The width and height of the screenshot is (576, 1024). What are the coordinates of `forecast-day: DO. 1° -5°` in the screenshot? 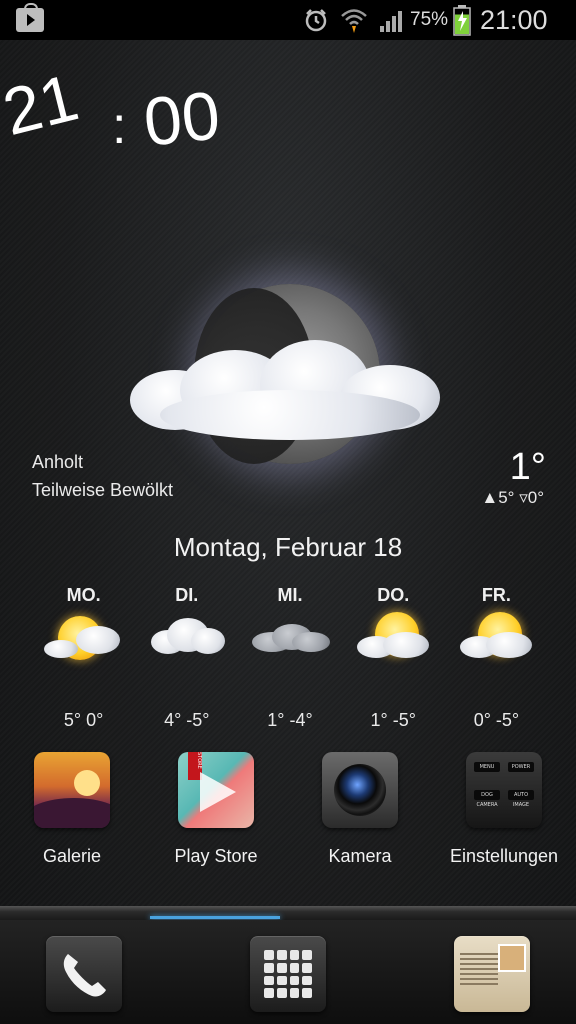 It's located at (393, 657).